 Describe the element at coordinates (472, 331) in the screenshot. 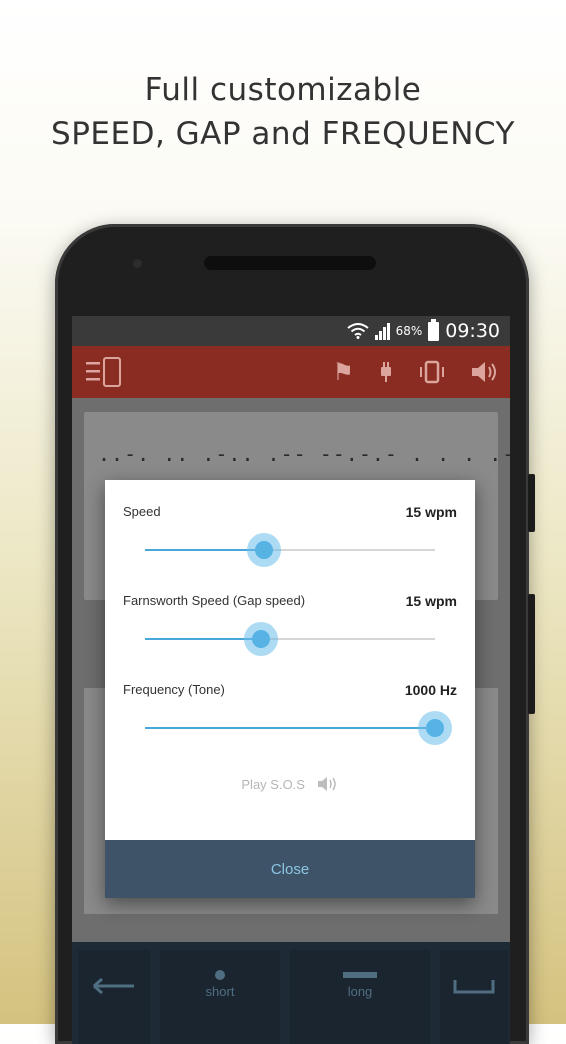

I see `status-time: 09:30` at that location.